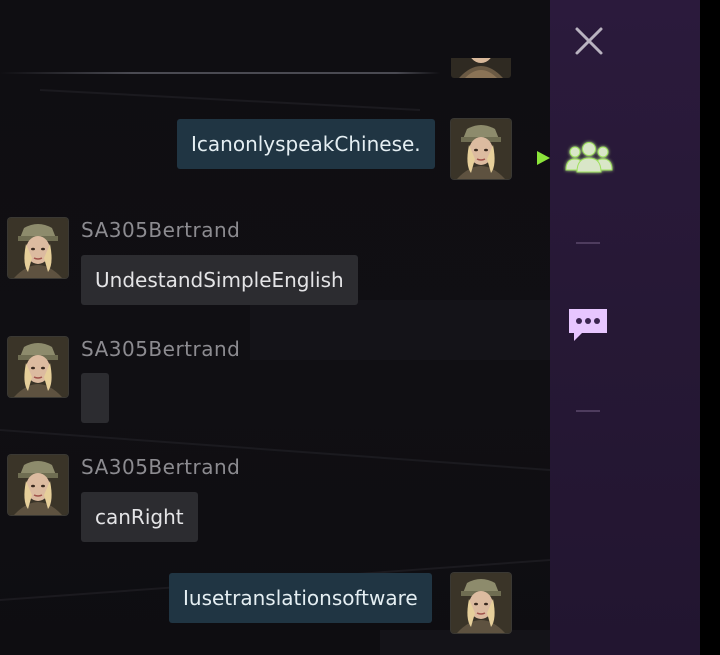 This screenshot has height=655, width=720. I want to click on message-bubble-own: IcanonlyspeakChinese., so click(306, 144).